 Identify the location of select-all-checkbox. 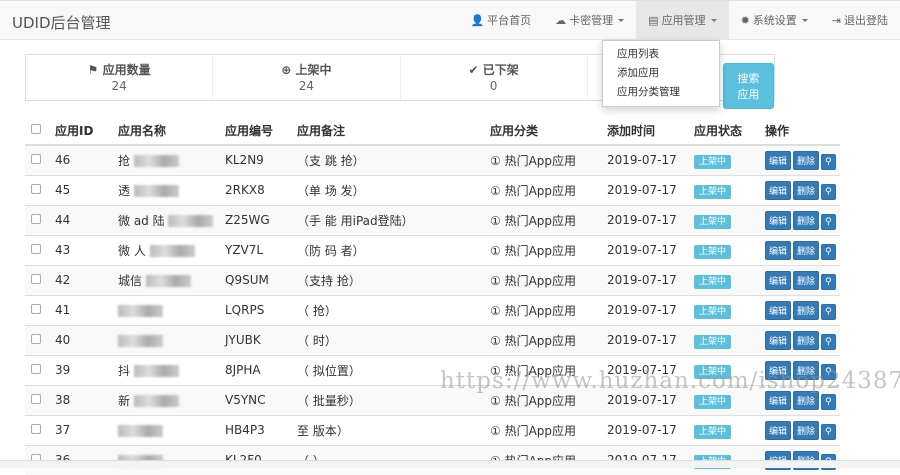
(36, 129).